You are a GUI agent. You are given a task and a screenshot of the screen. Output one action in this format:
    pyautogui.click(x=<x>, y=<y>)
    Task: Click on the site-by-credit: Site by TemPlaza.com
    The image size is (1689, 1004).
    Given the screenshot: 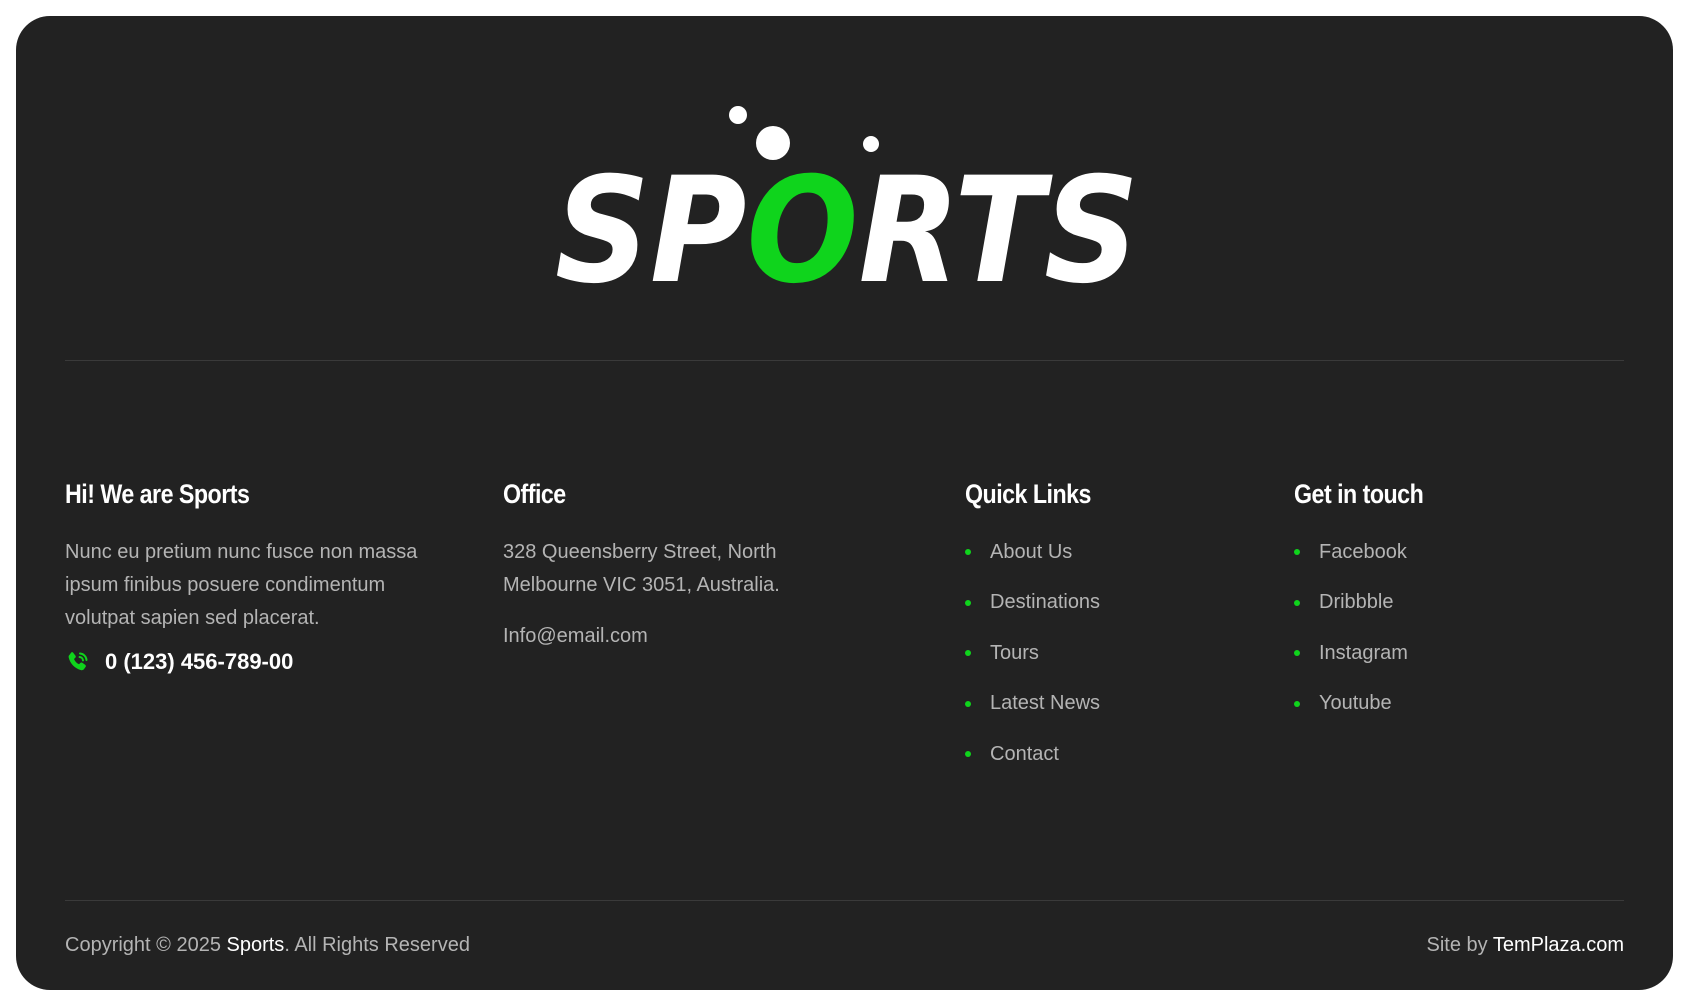 What is the action you would take?
    pyautogui.click(x=1526, y=945)
    